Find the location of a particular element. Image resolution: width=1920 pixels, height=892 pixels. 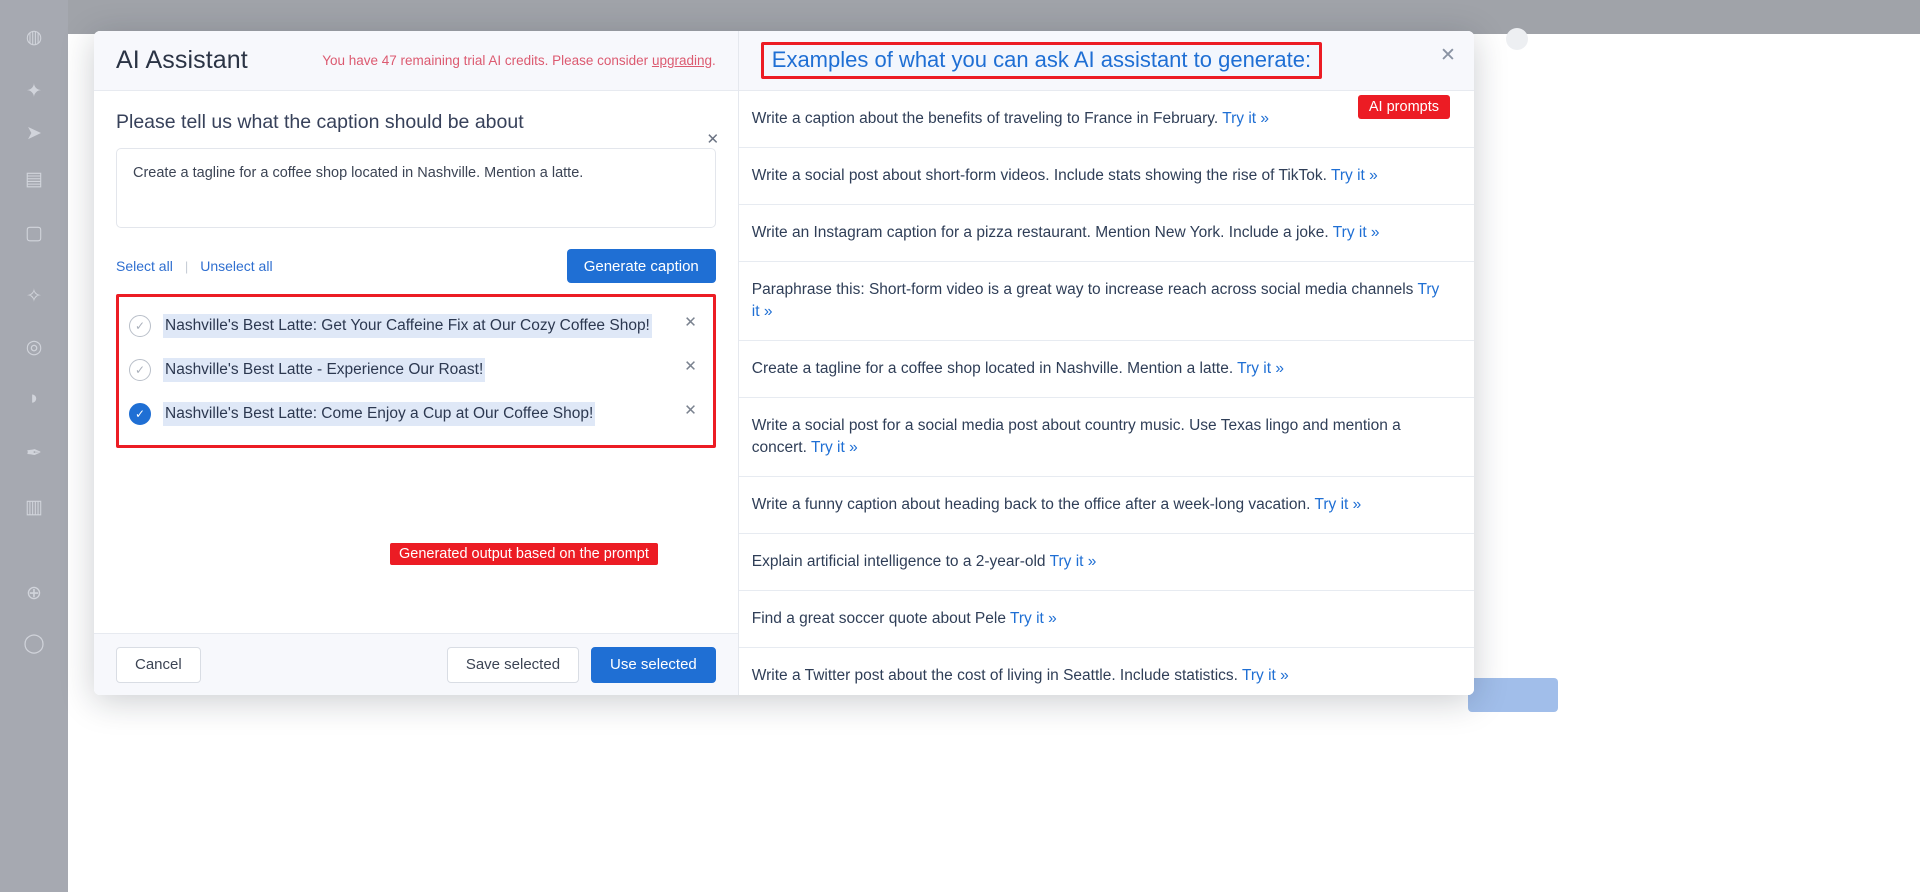

trial-credits-suffix: . is located at coordinates (714, 60).